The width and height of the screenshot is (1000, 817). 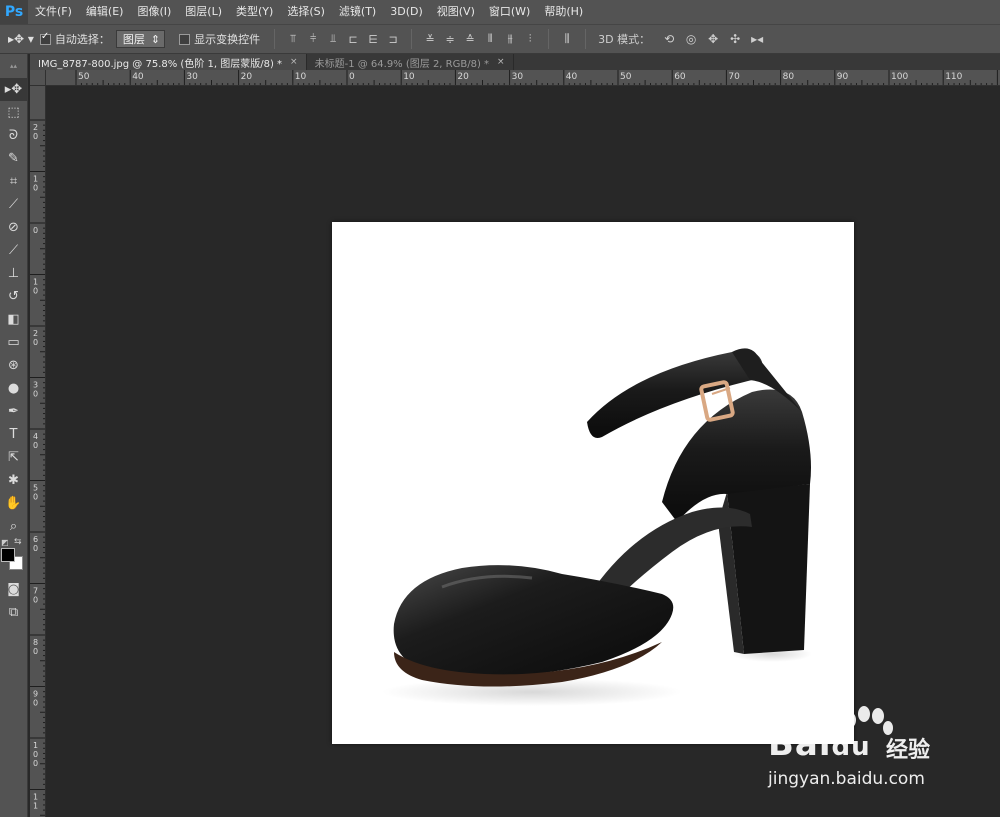 What do you see at coordinates (13, 612) in the screenshot?
I see `screen-mode-icon: ⧉` at bounding box center [13, 612].